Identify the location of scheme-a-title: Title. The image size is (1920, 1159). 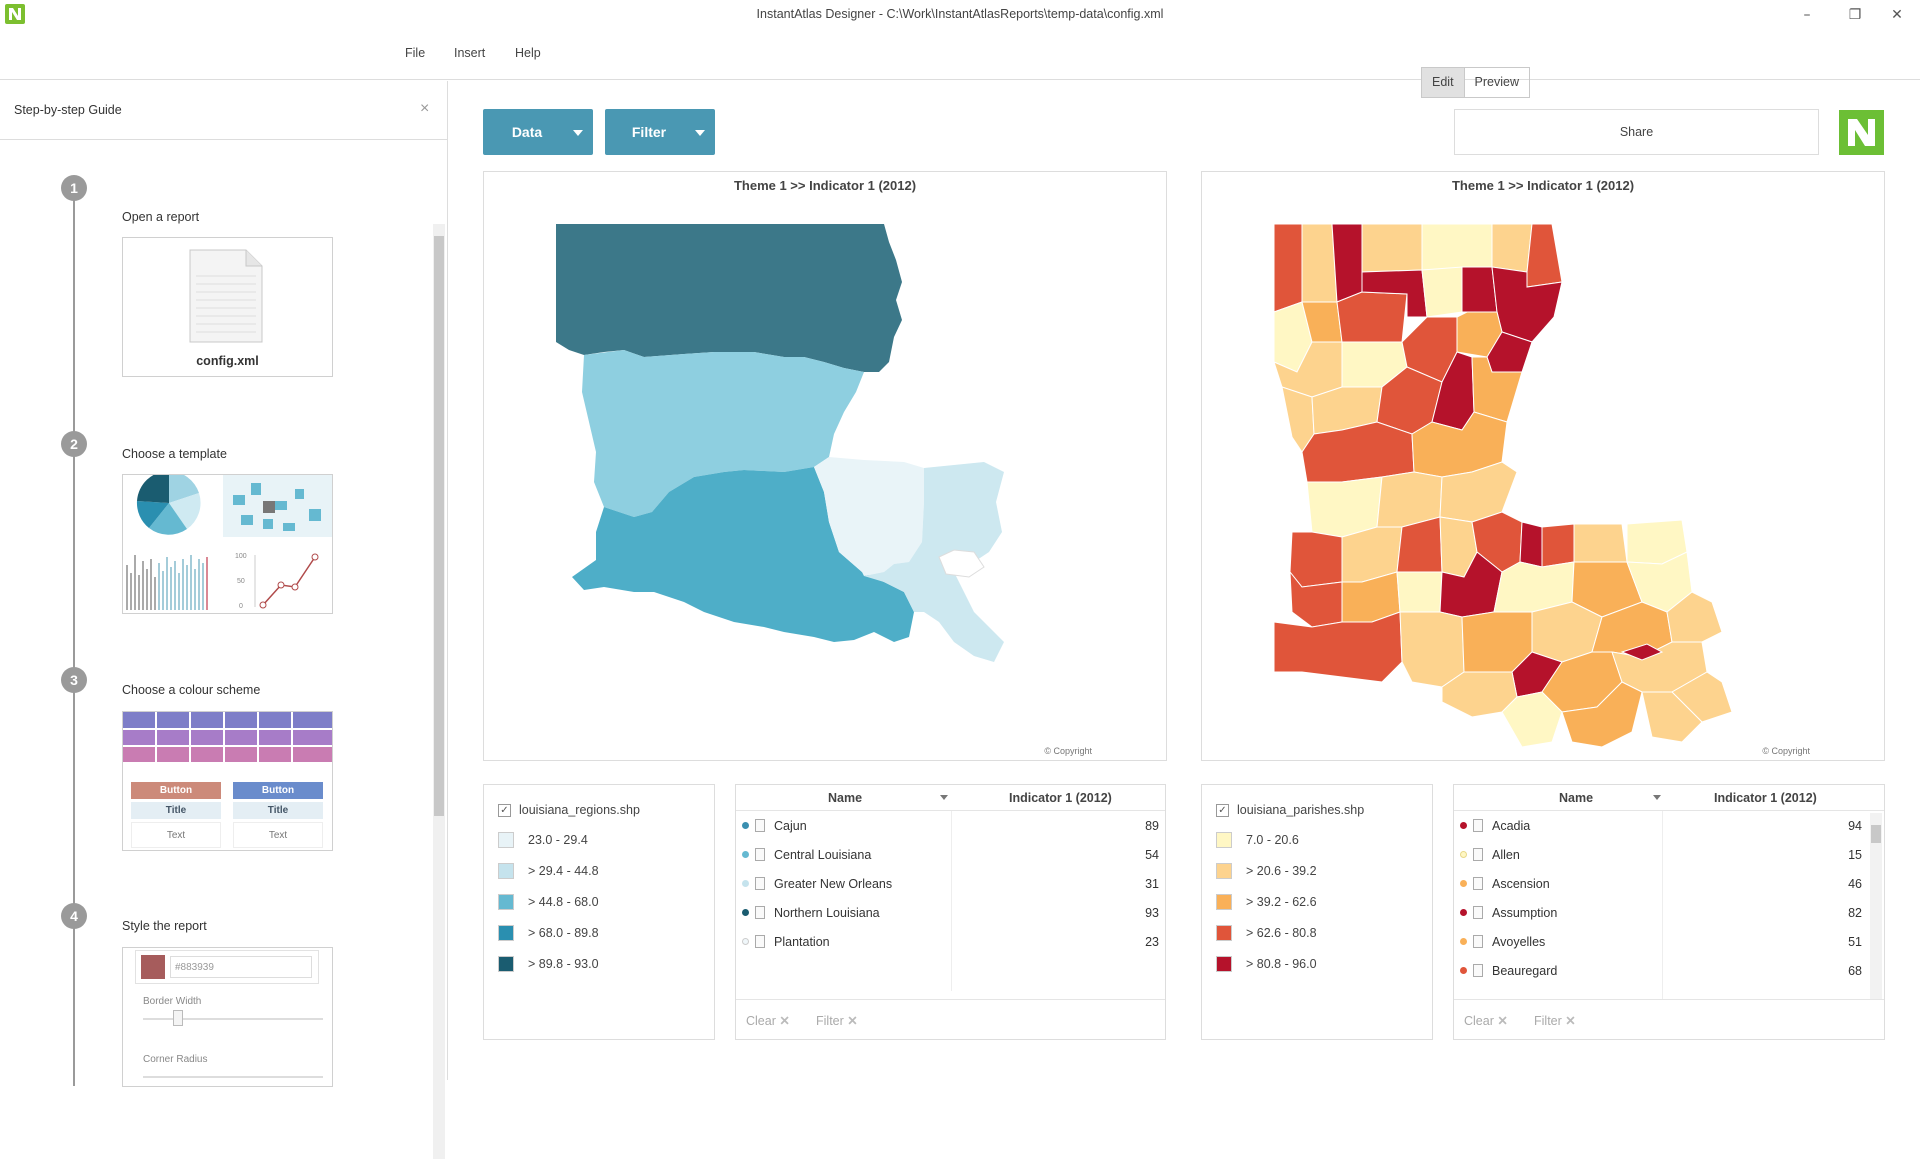
(176, 810).